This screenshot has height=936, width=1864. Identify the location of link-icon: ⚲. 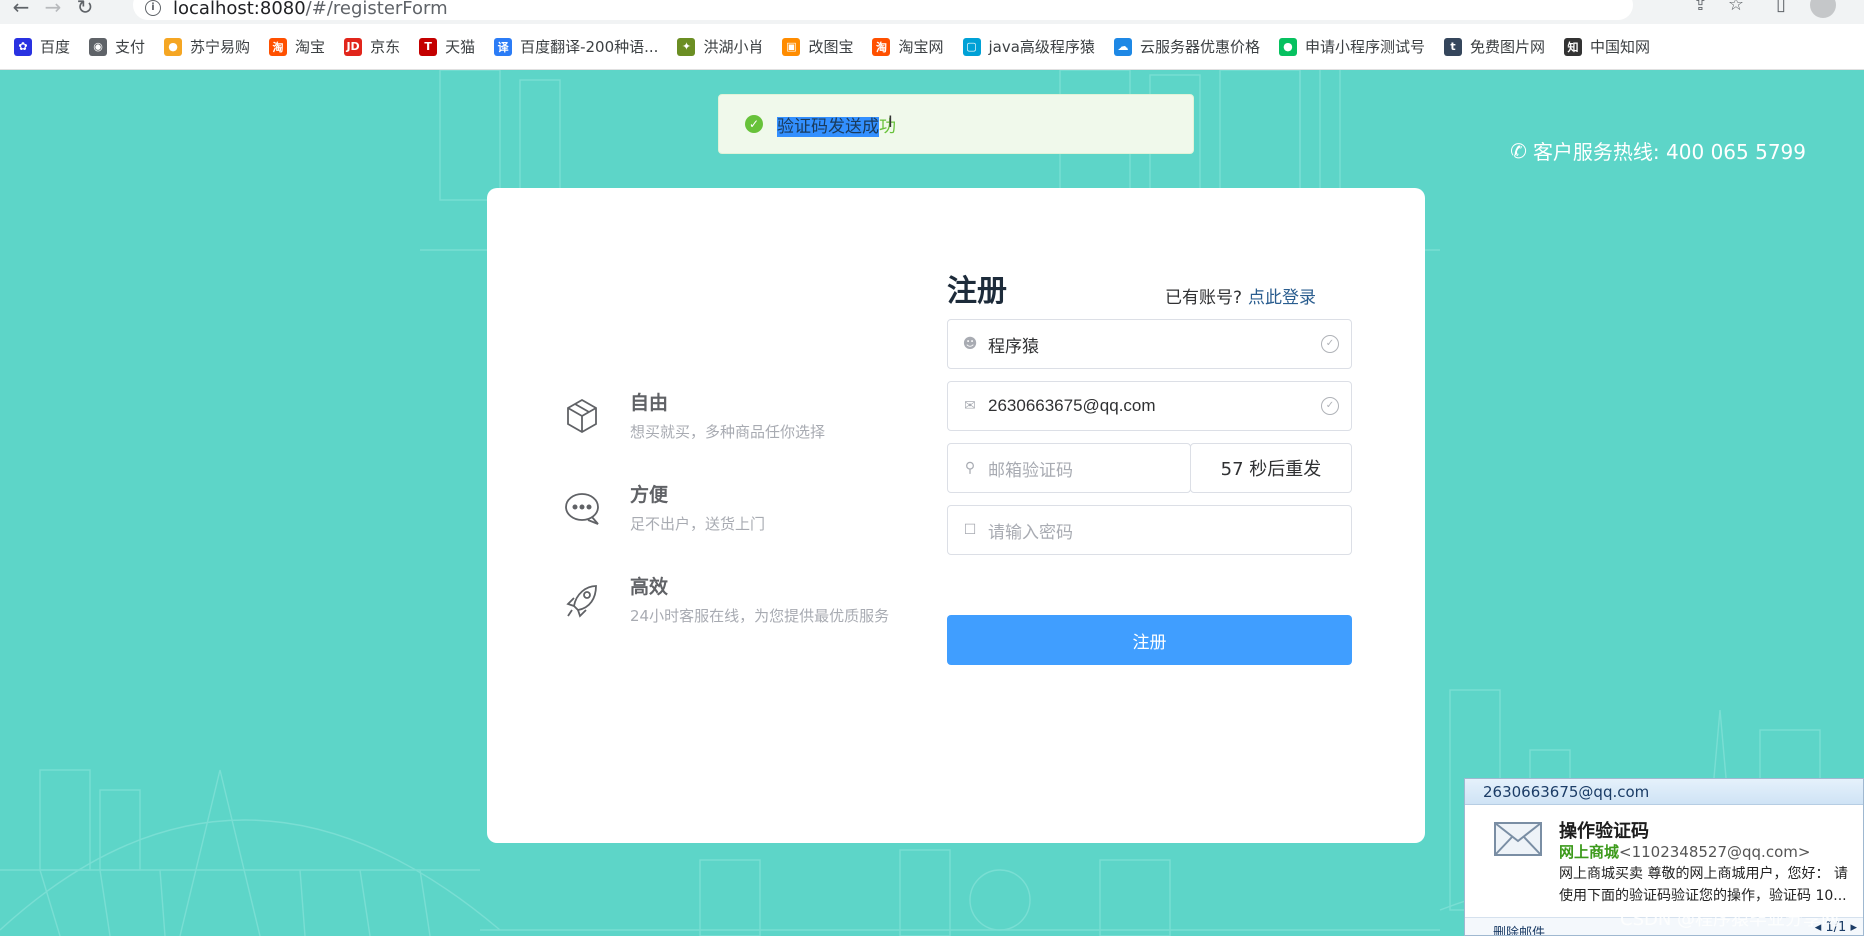
(970, 468).